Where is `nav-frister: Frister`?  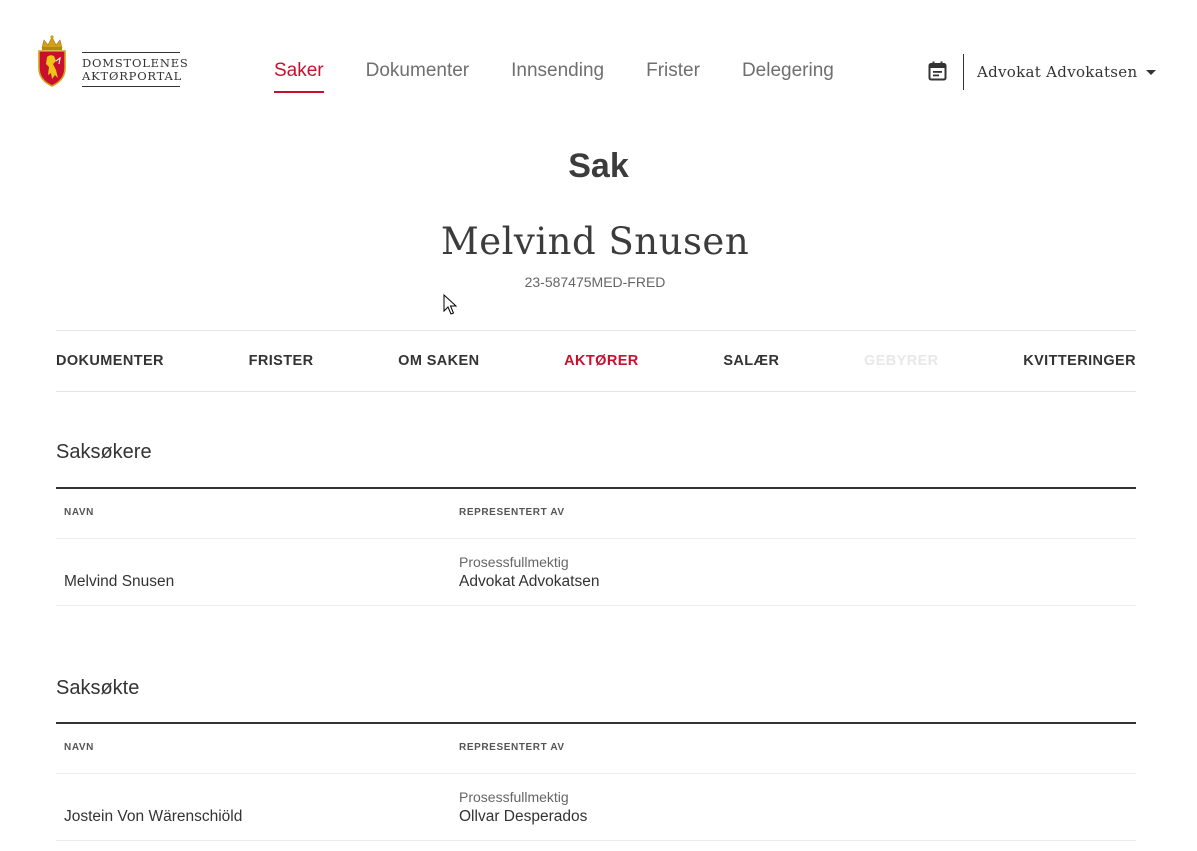 nav-frister: Frister is located at coordinates (673, 76).